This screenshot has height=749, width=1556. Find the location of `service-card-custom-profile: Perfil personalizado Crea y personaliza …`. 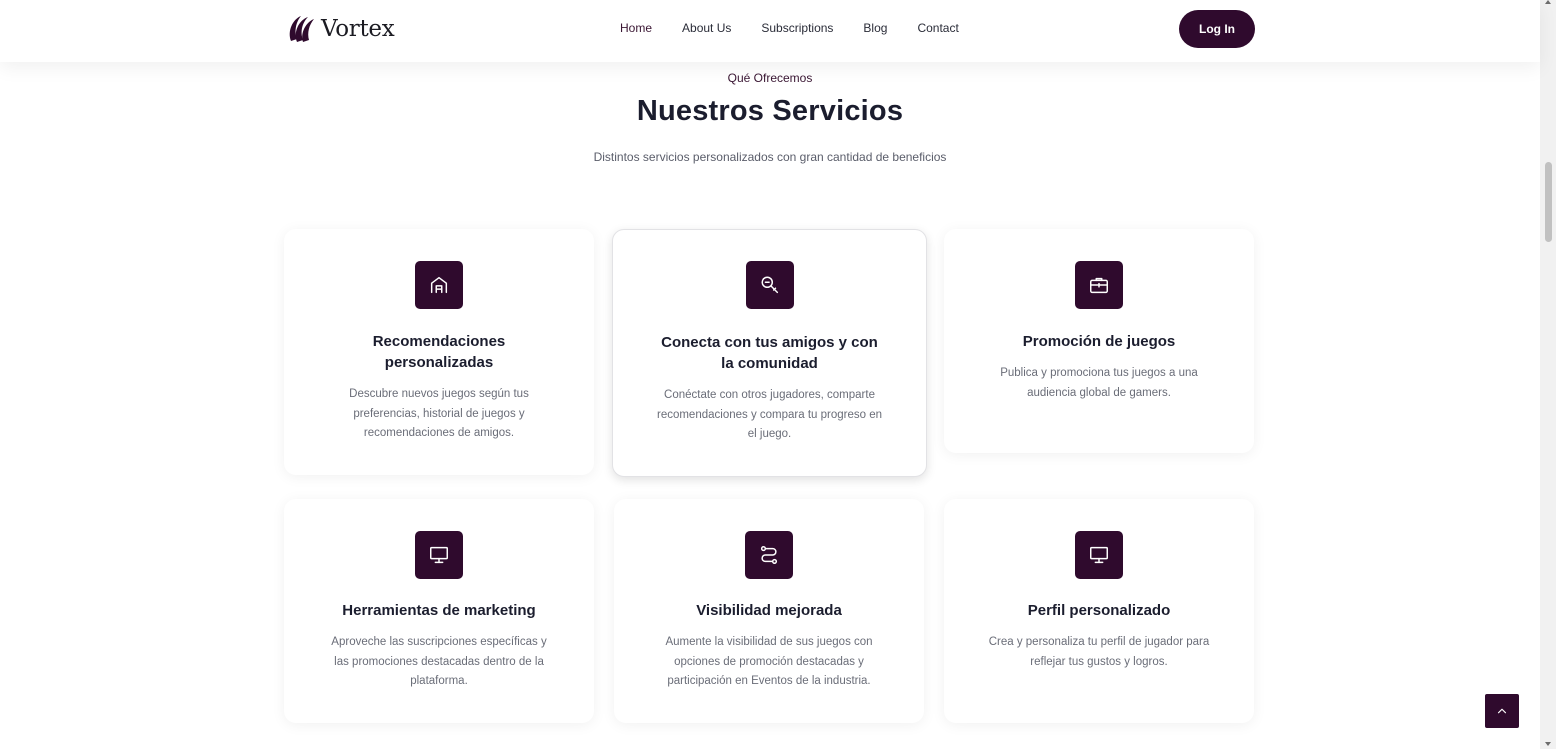

service-card-custom-profile: Perfil personalizado Crea y personaliza … is located at coordinates (1099, 611).